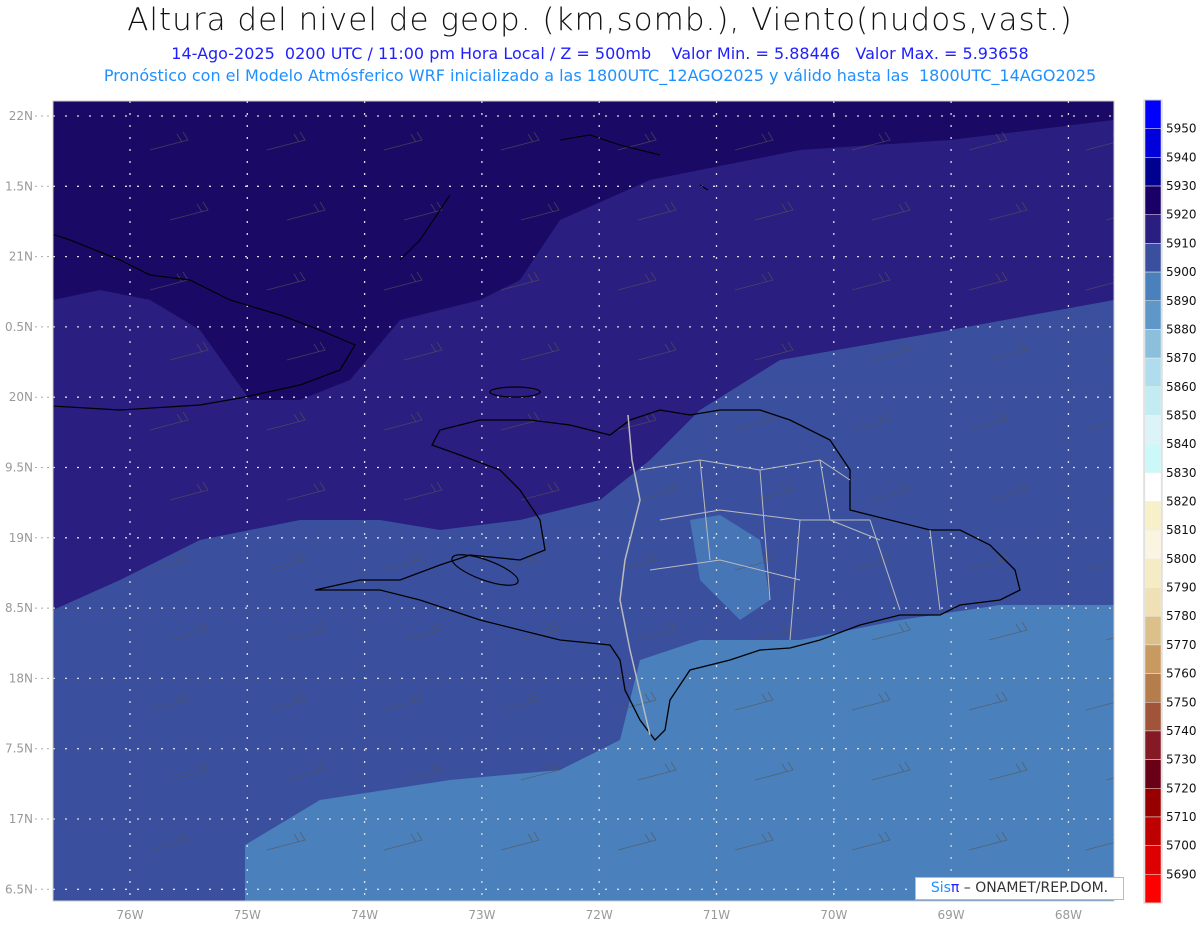  I want to click on colorbar-label: 5700, so click(1181, 846).